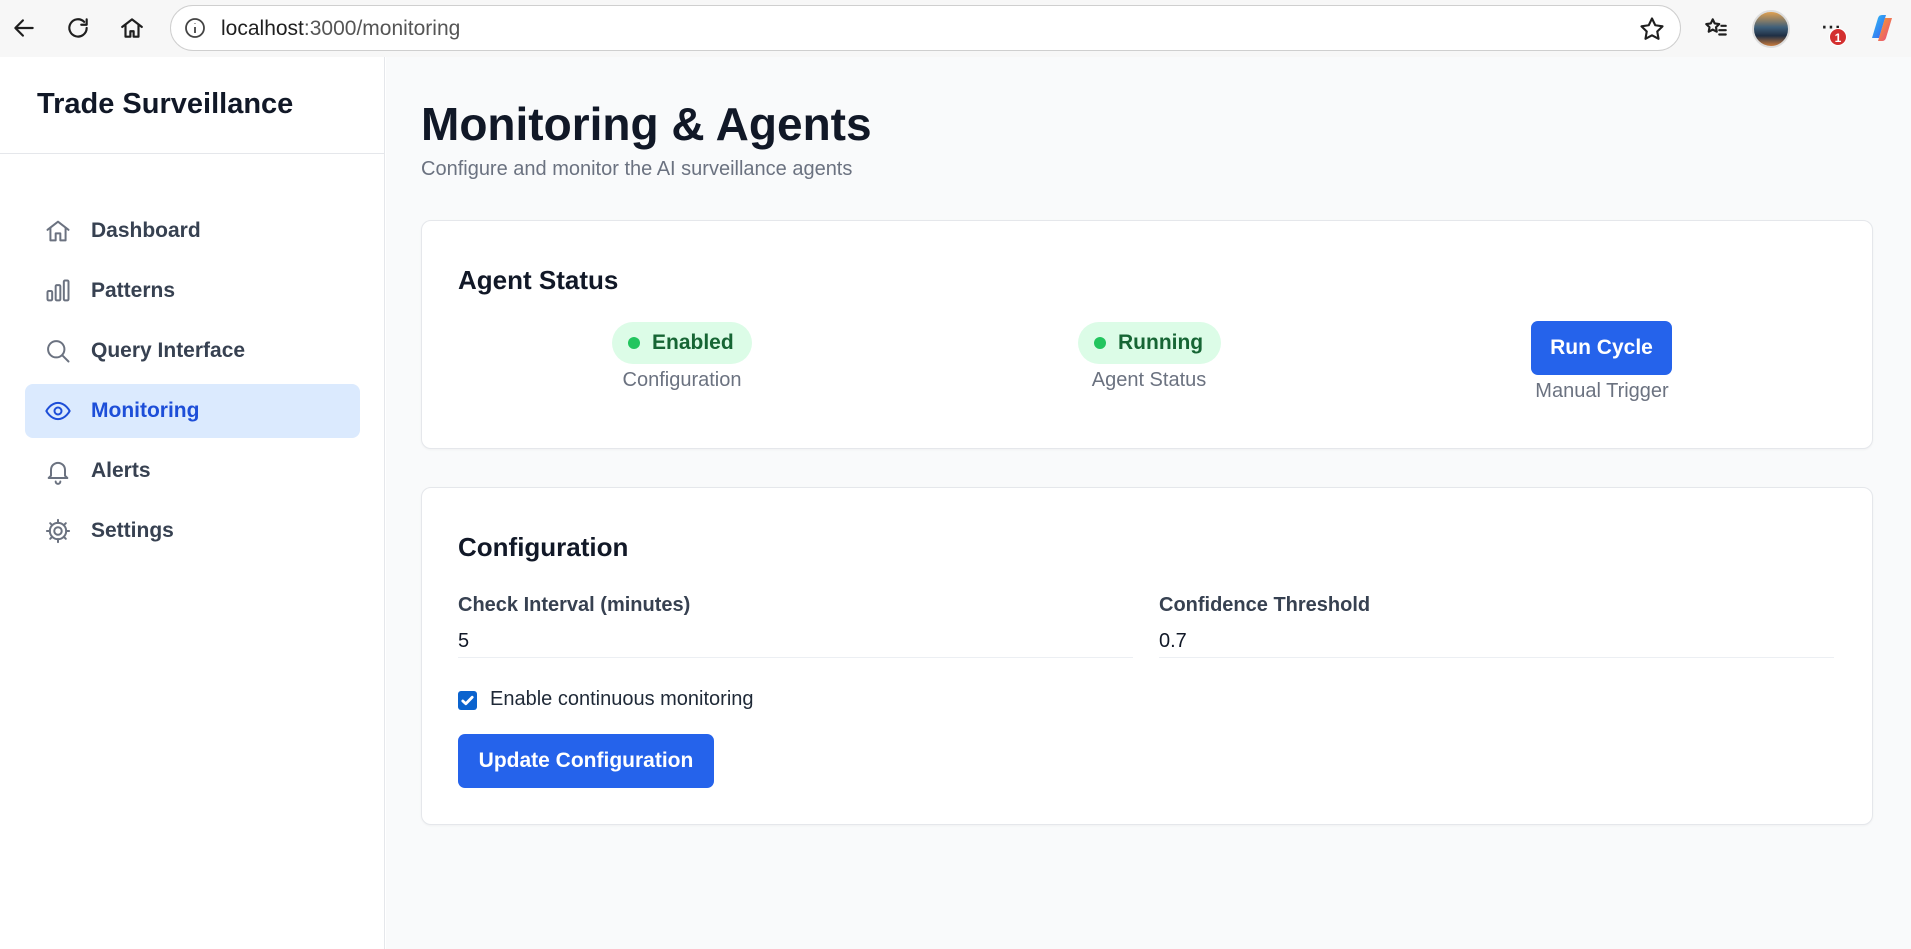 The image size is (1911, 949). I want to click on sidebar-item-dashboard: Dashboard, so click(192, 231).